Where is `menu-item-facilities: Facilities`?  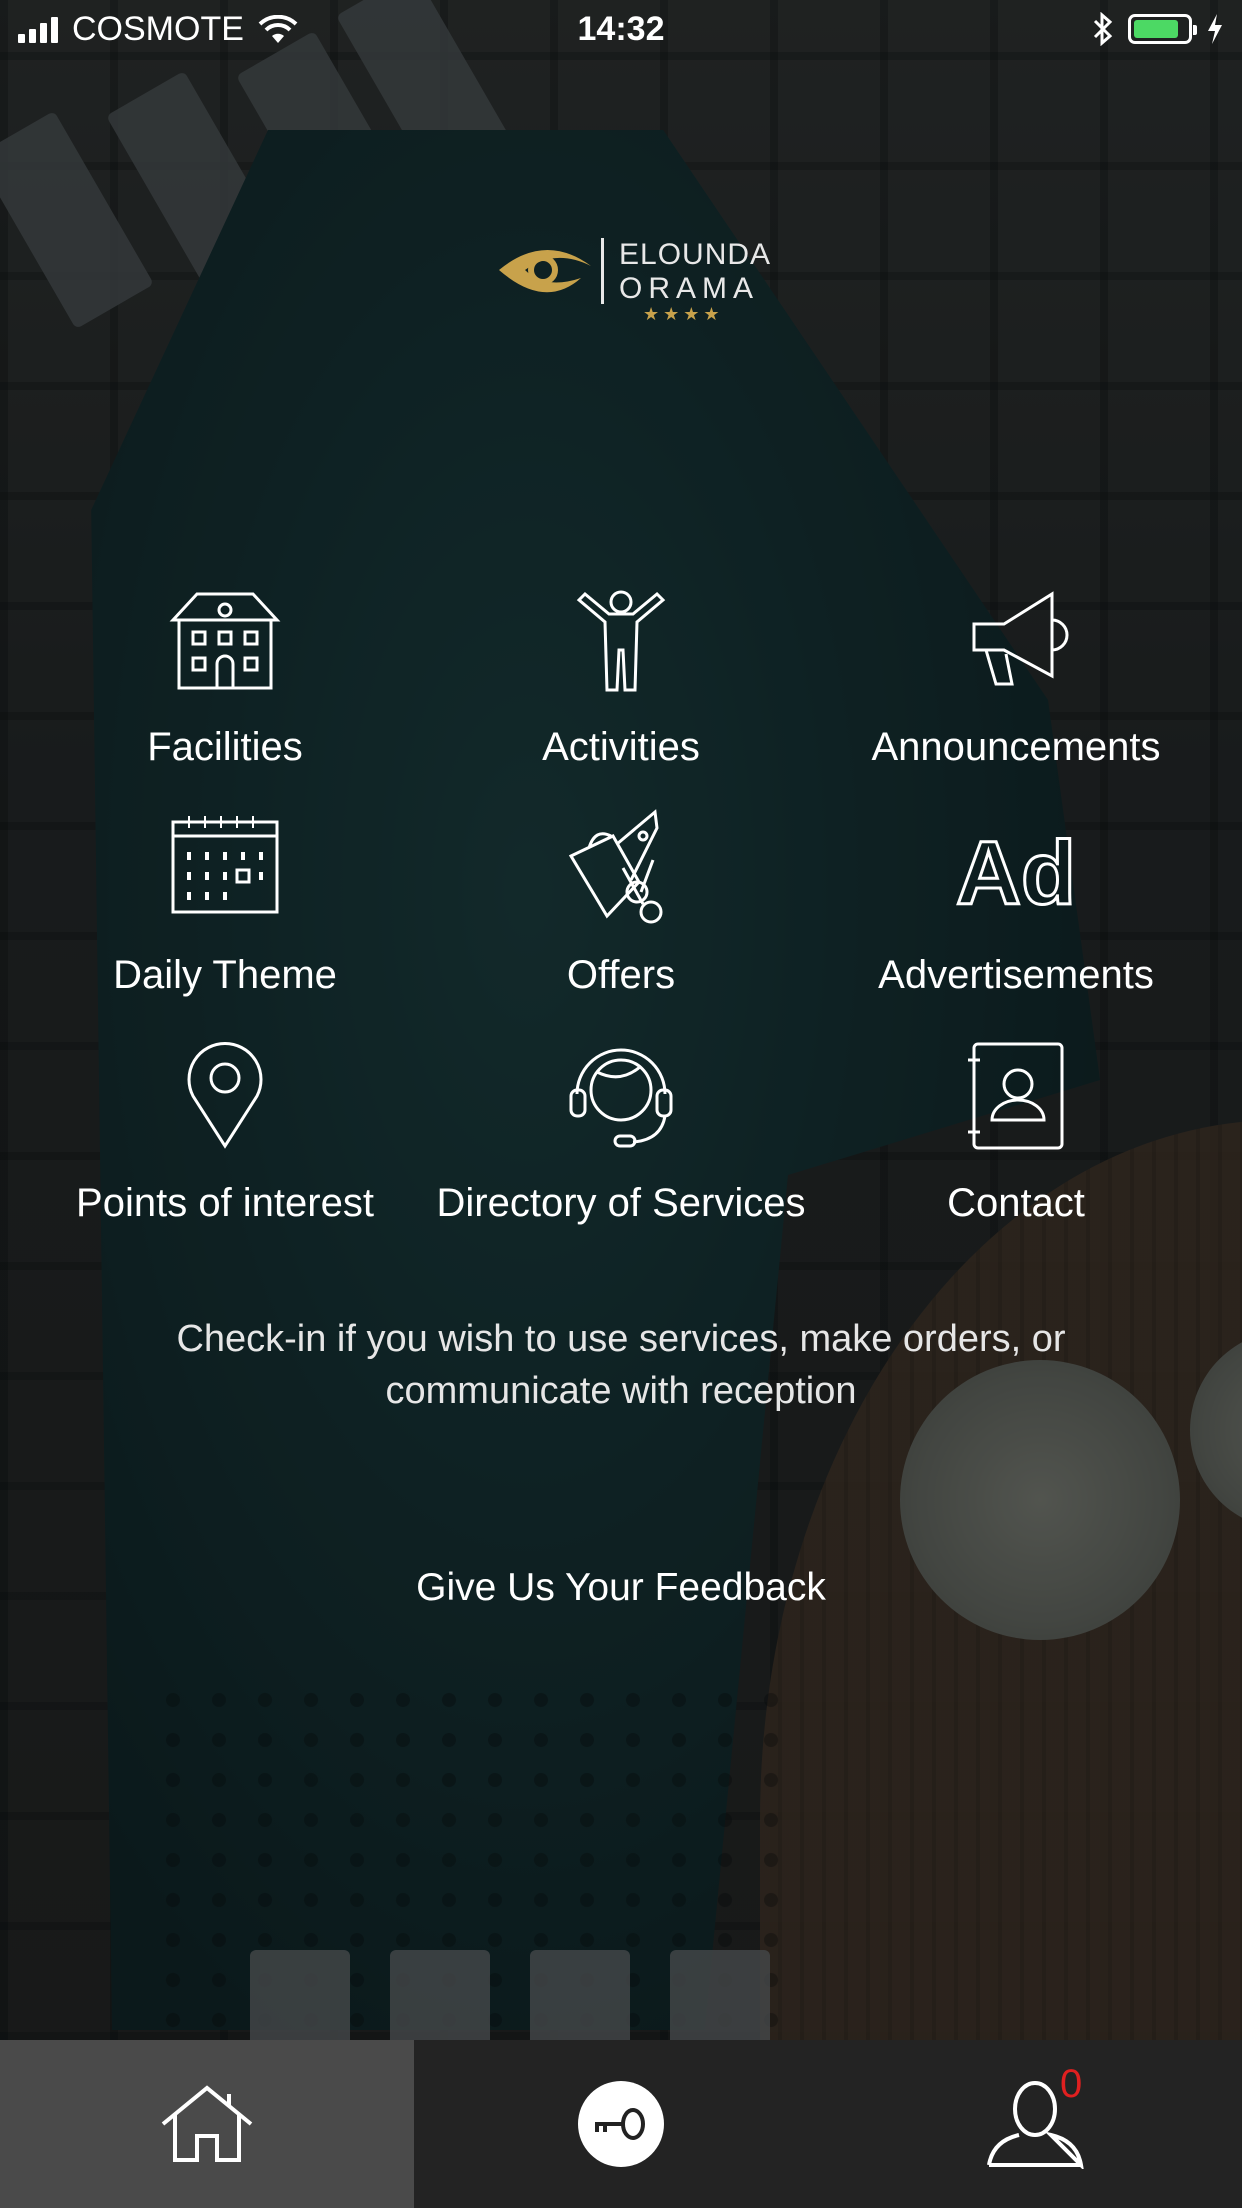 menu-item-facilities: Facilities is located at coordinates (225, 678).